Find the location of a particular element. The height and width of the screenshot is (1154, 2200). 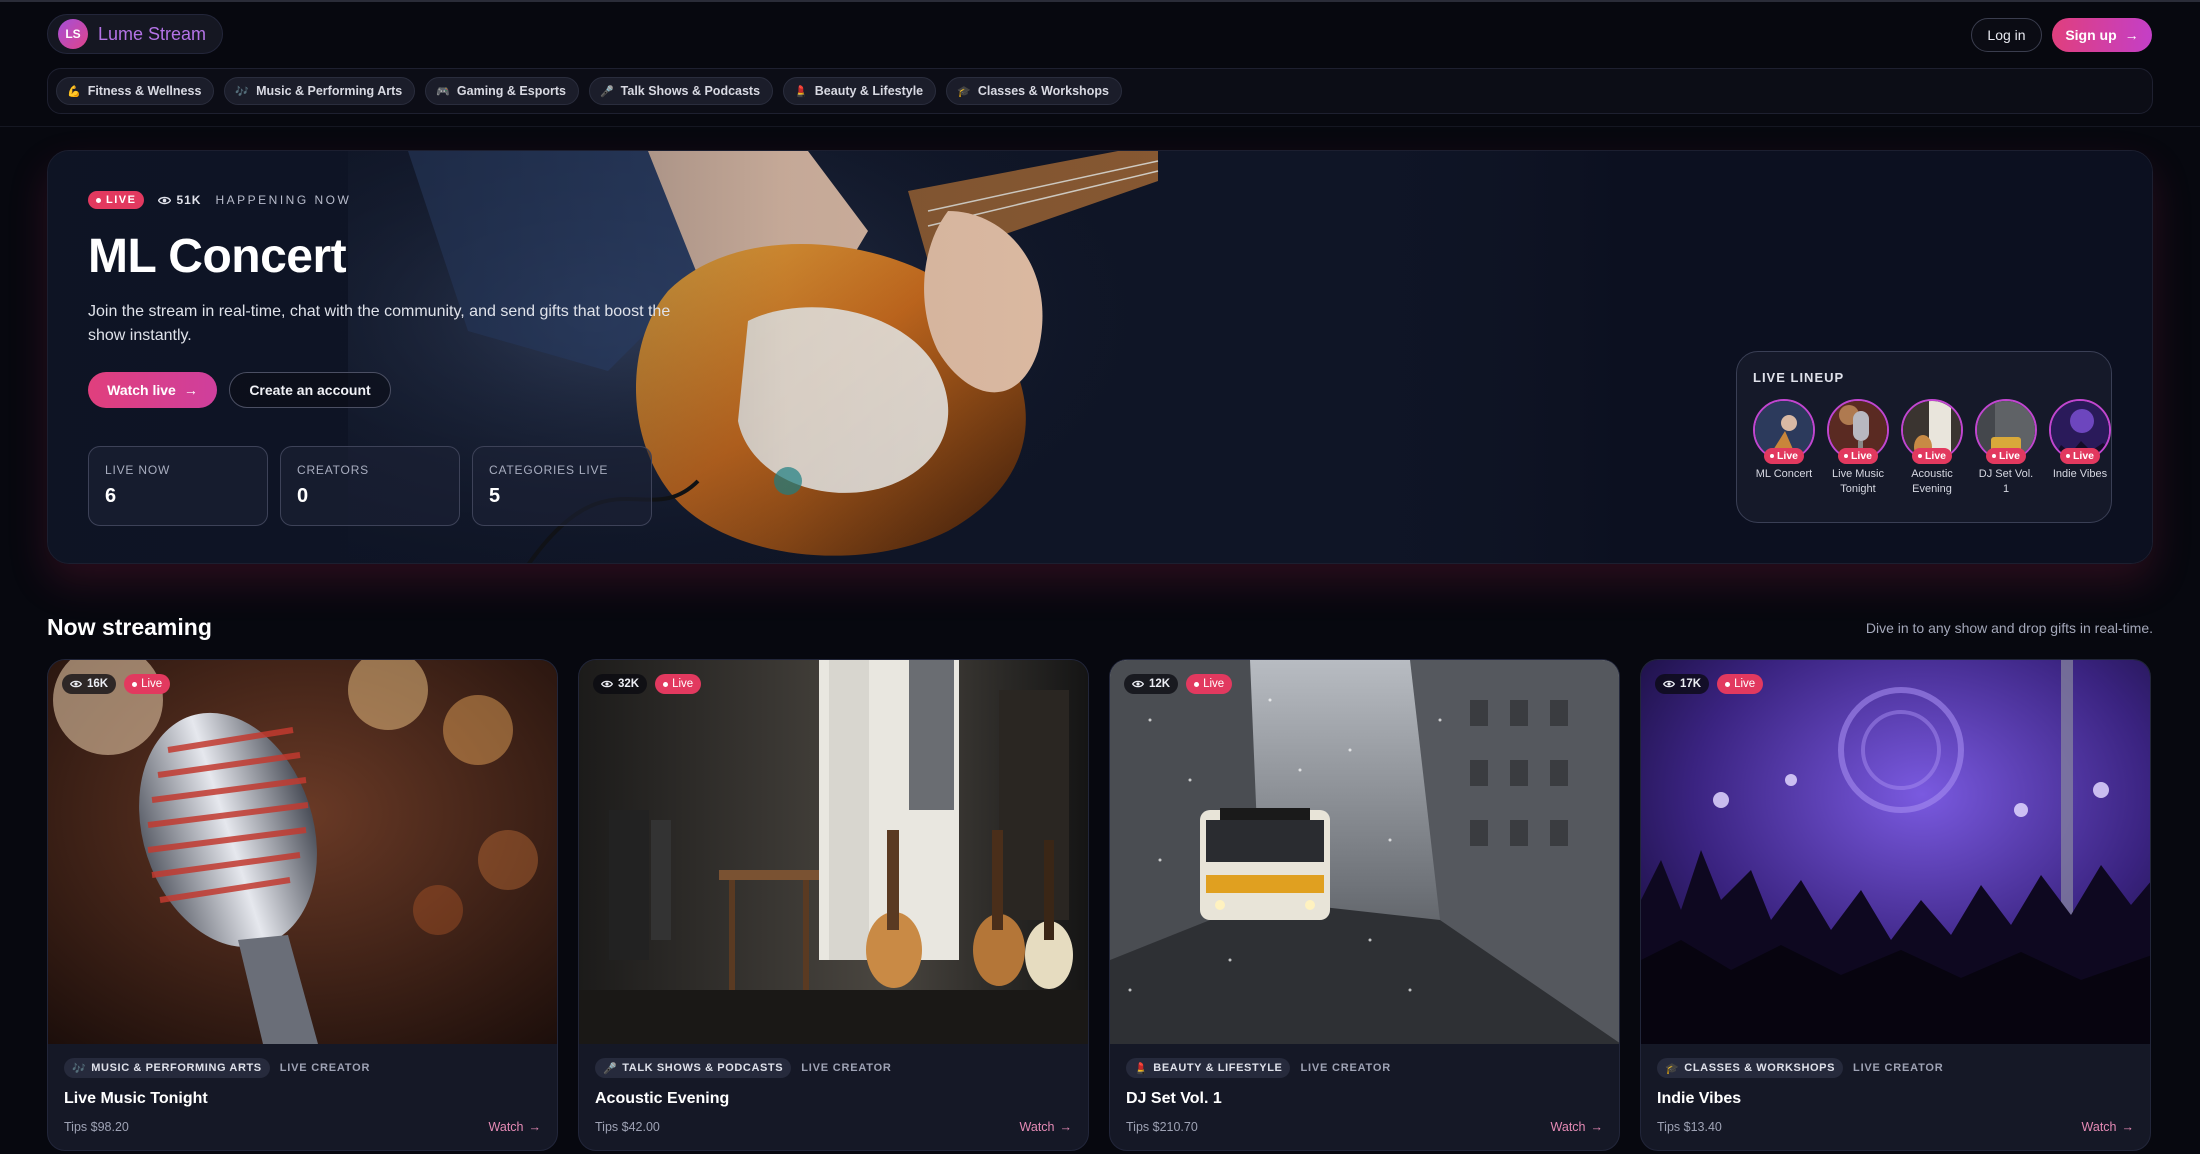

card-tags: 🎤 TALK SHOWS & PODCASTS LIVE CREATOR is located at coordinates (833, 1068).